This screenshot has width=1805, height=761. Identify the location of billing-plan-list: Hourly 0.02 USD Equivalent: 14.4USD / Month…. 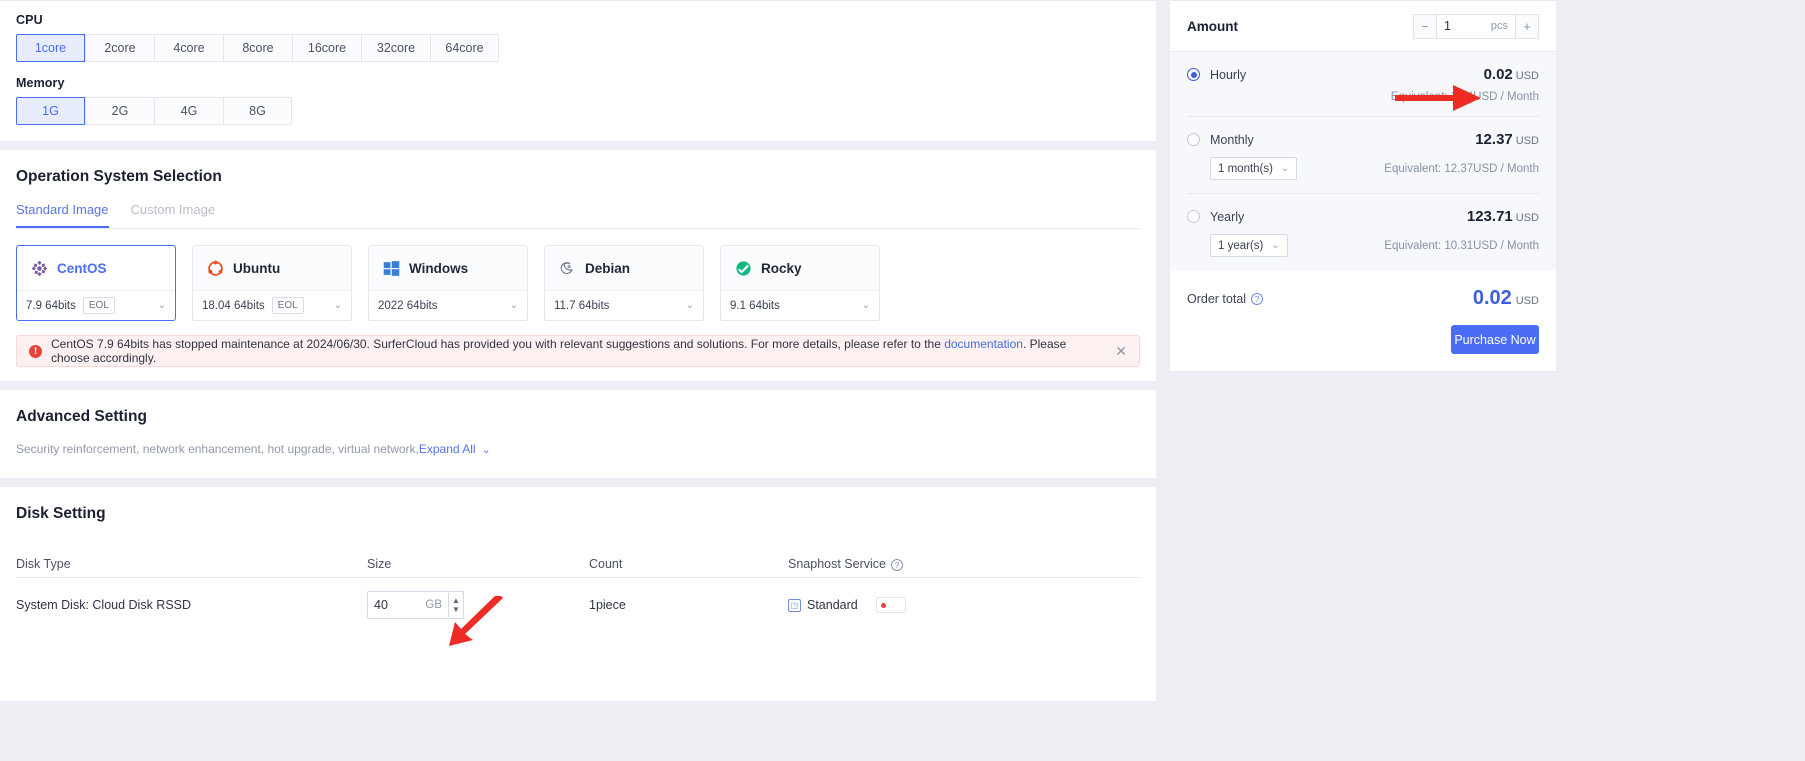
(1363, 160).